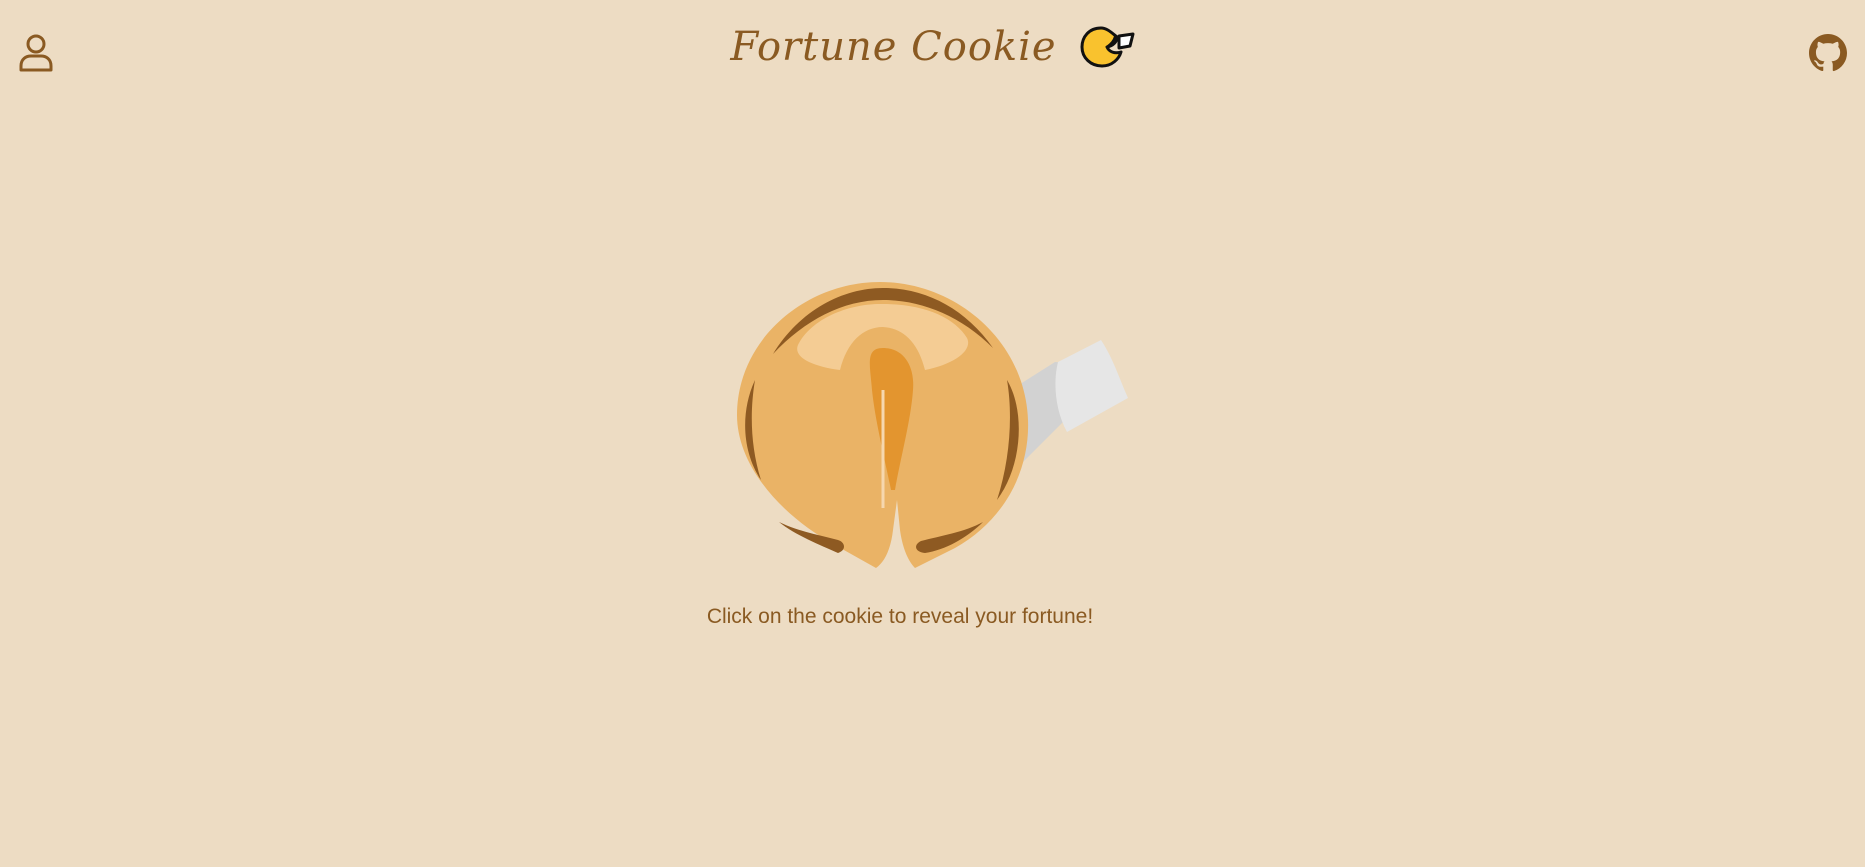 Image resolution: width=1865 pixels, height=867 pixels. I want to click on brand: Fortune Cookie, so click(932, 47).